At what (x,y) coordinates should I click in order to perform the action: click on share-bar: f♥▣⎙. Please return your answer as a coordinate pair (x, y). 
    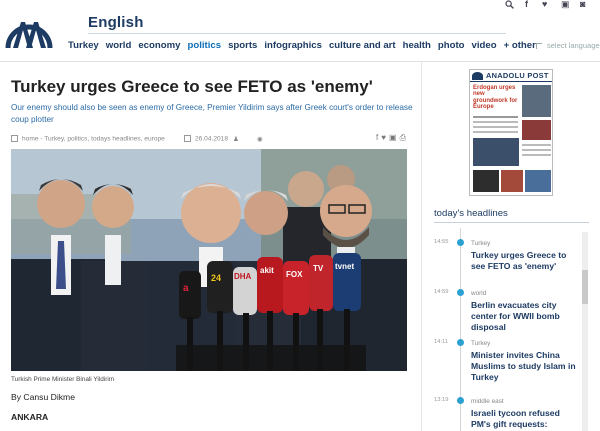
    Looking at the image, I should click on (392, 138).